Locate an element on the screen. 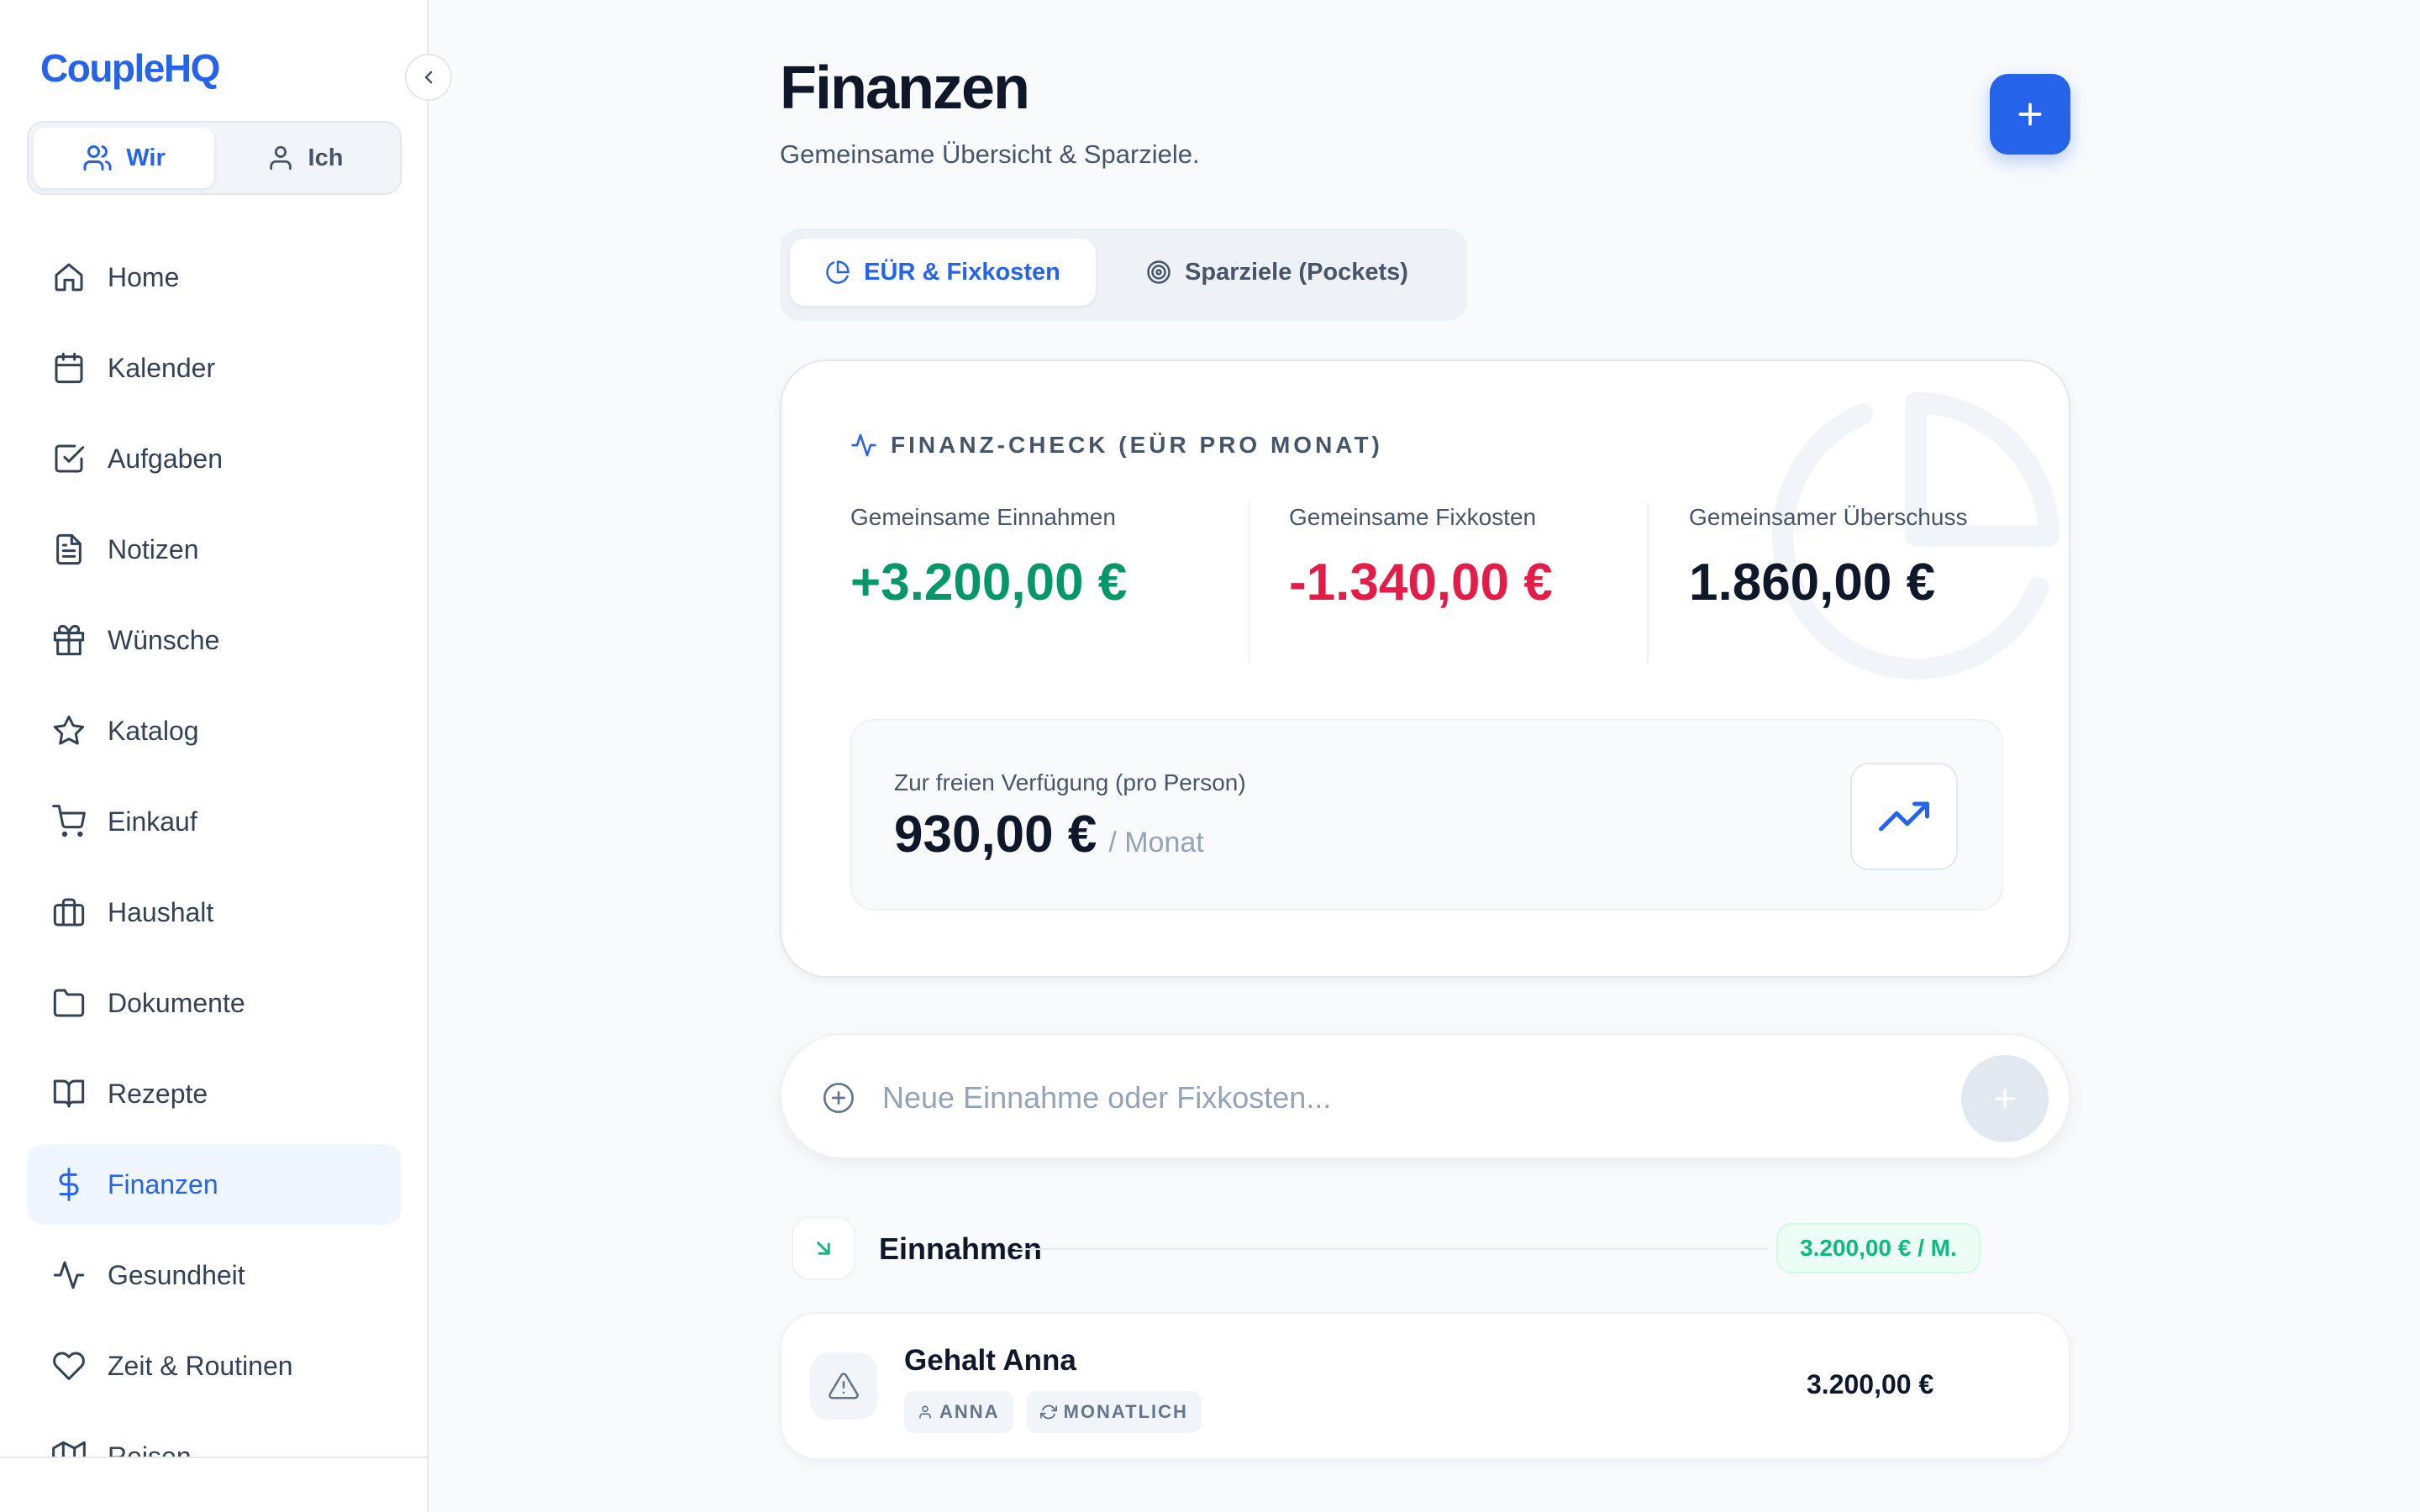 Image resolution: width=2420 pixels, height=1512 pixels. app-logo: CoupleHQ is located at coordinates (130, 68).